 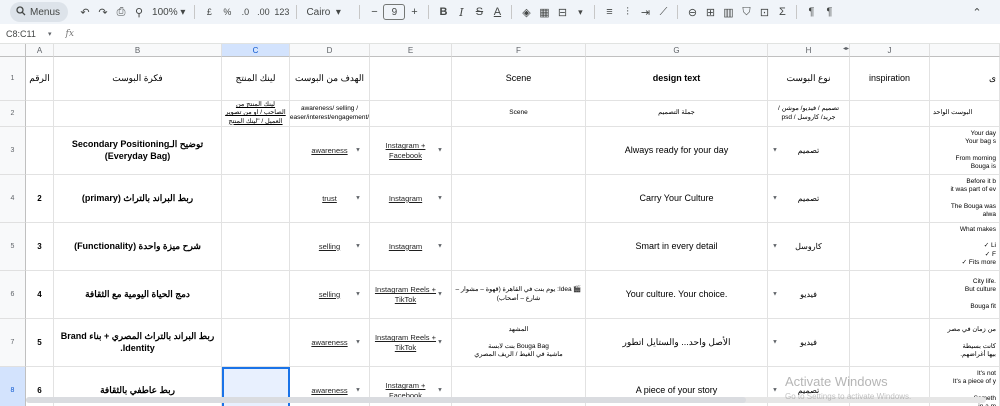 What do you see at coordinates (965, 295) in the screenshot?
I see `cell-k6: City life. But culture Bouga fit` at bounding box center [965, 295].